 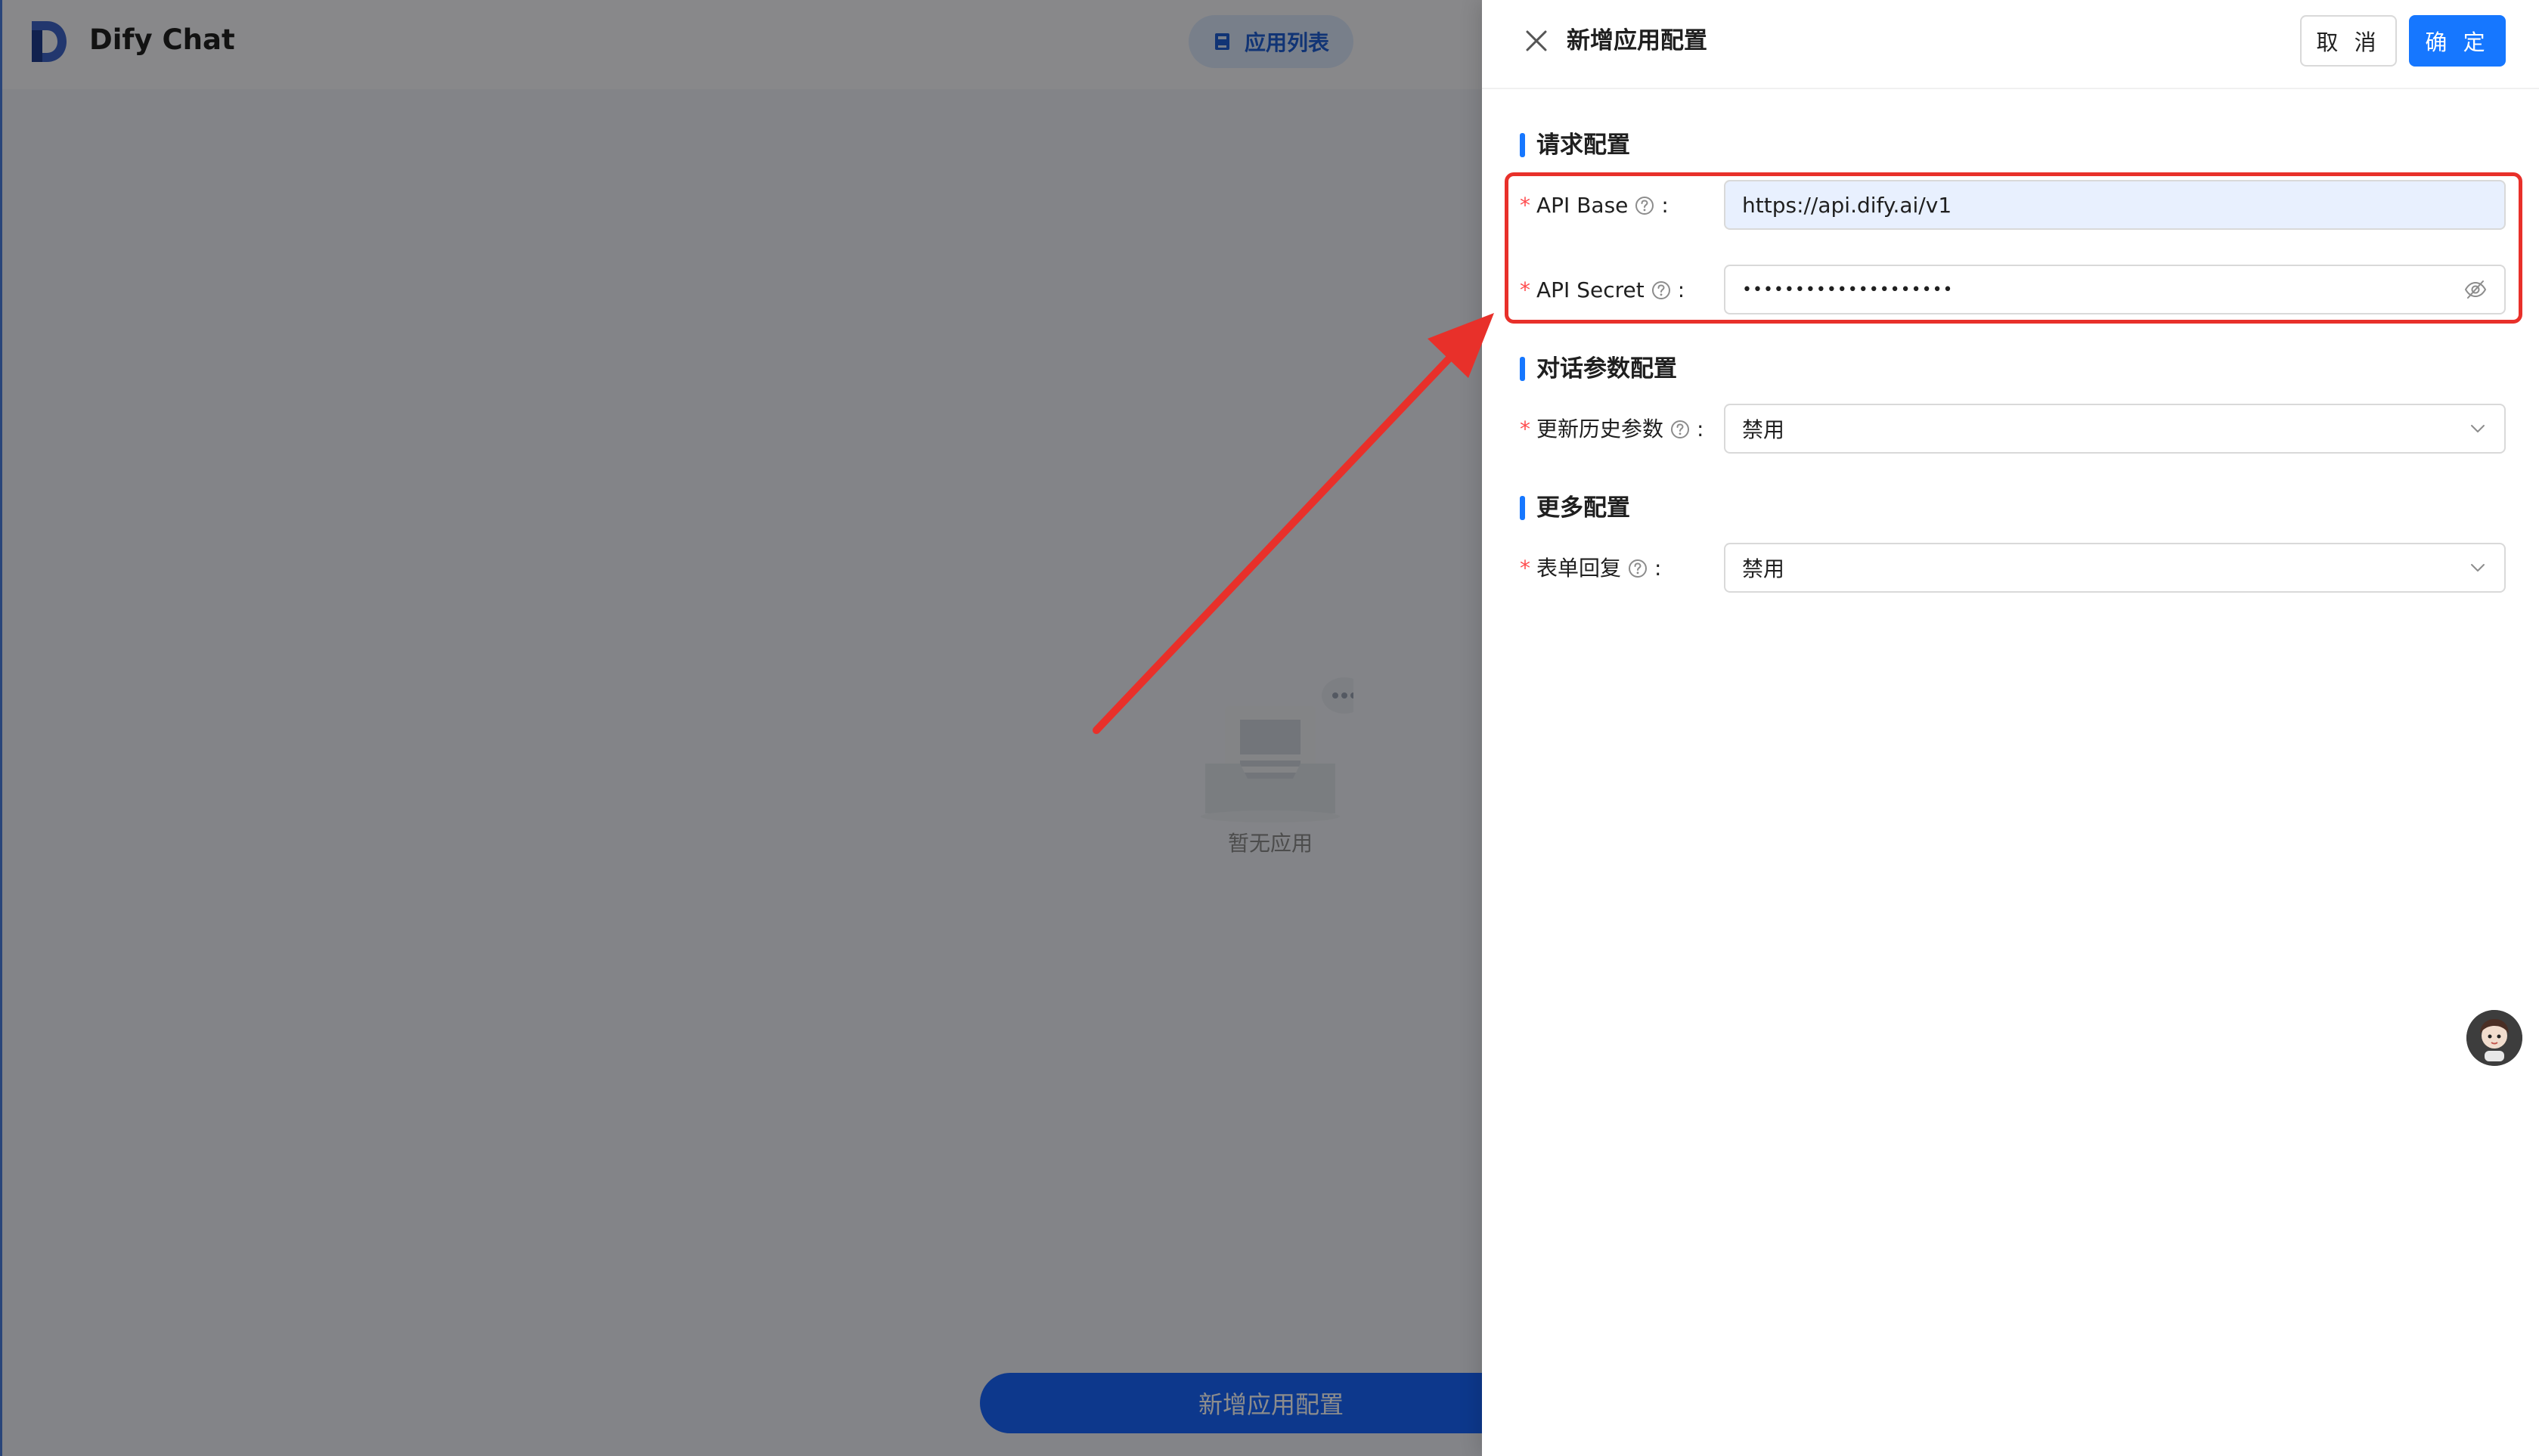 I want to click on api-base-label-text: API Base, so click(x=1582, y=205).